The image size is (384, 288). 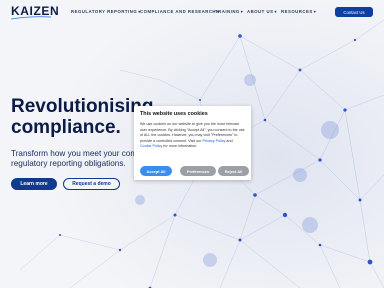 I want to click on preferences-button: Preferences, so click(x=198, y=171).